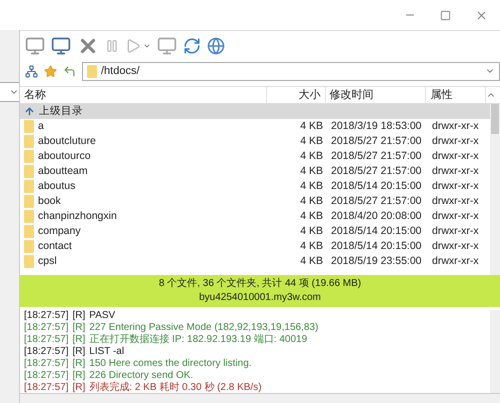 This screenshot has height=403, width=500. What do you see at coordinates (376, 126) in the screenshot?
I see `modified-time: 2018/3/19 18:53:00` at bounding box center [376, 126].